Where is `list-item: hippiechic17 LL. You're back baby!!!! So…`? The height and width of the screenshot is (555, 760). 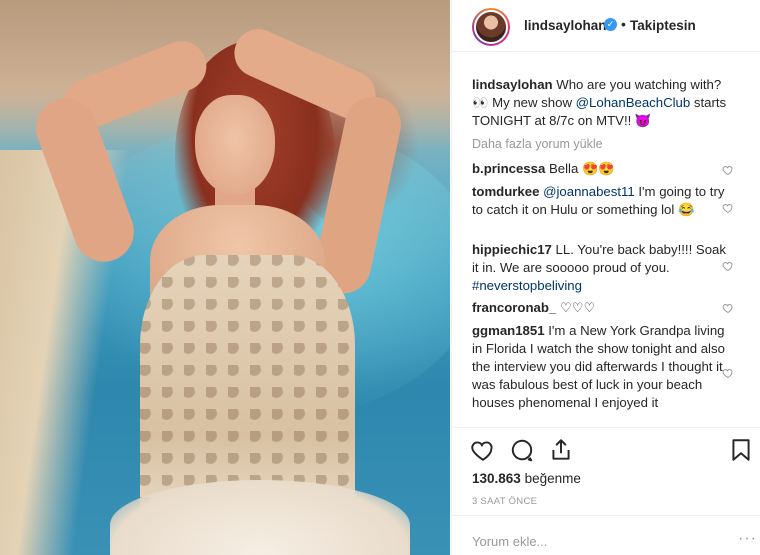
list-item: hippiechic17 LL. You're back baby!!!! So… is located at coordinates (599, 267).